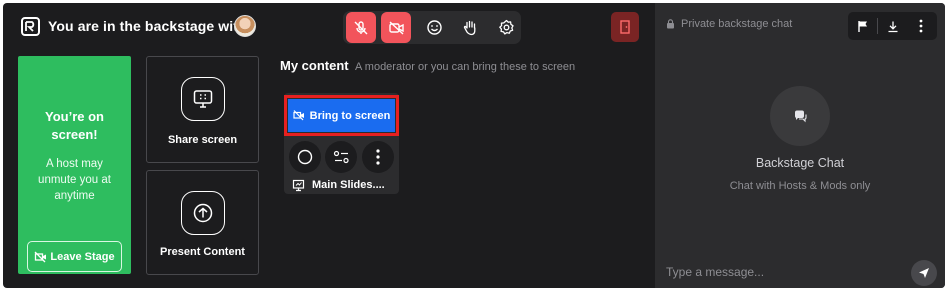 The width and height of the screenshot is (947, 290). Describe the element at coordinates (298, 185) in the screenshot. I see `presentation-icon` at that location.